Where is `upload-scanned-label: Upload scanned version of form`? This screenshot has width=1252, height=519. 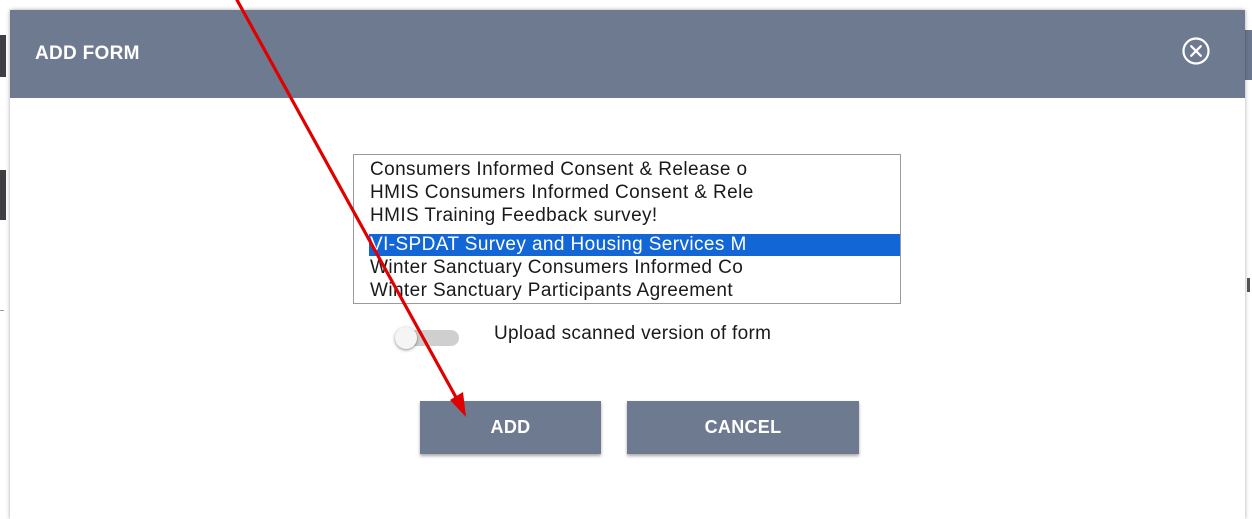
upload-scanned-label: Upload scanned version of form is located at coordinates (633, 333).